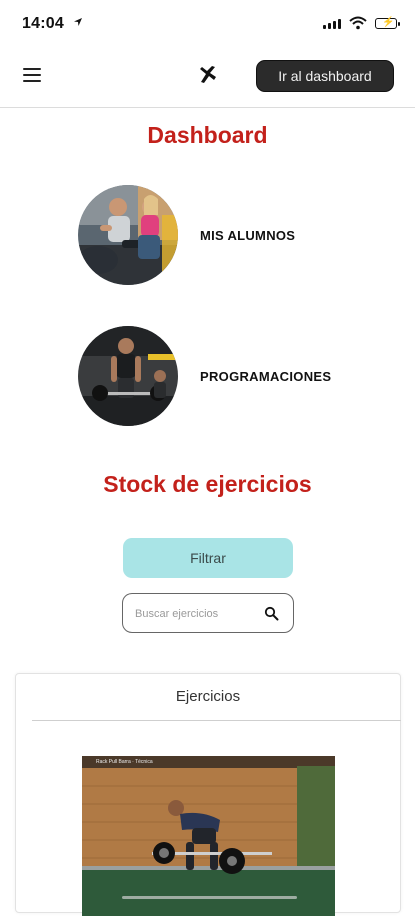  What do you see at coordinates (358, 23) in the screenshot?
I see `wifi-icon` at bounding box center [358, 23].